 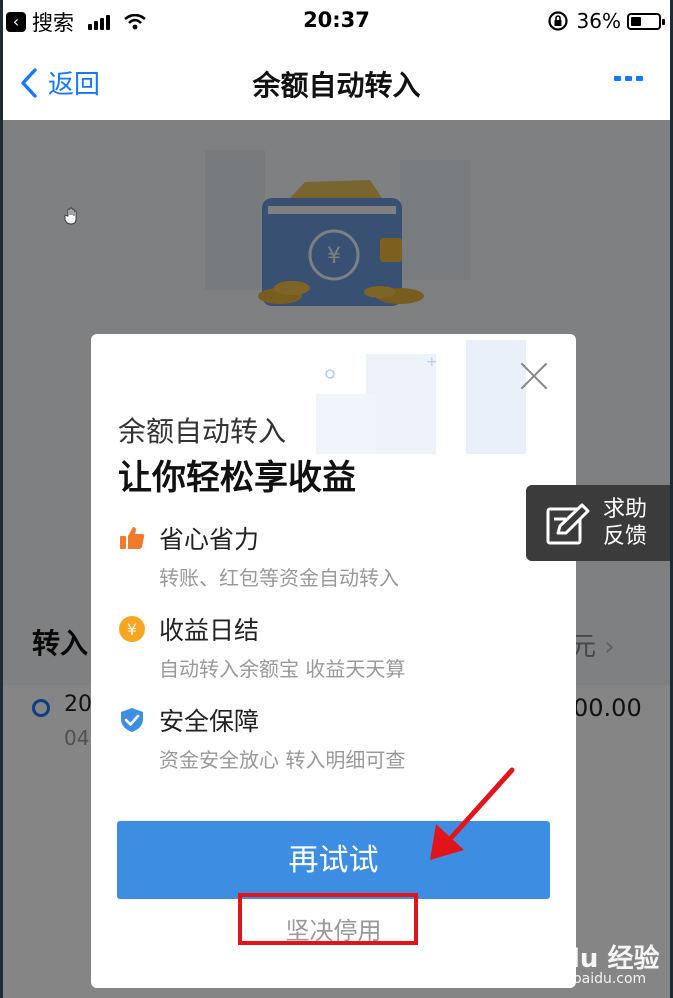 I want to click on status-right: 36%, so click(x=606, y=21).